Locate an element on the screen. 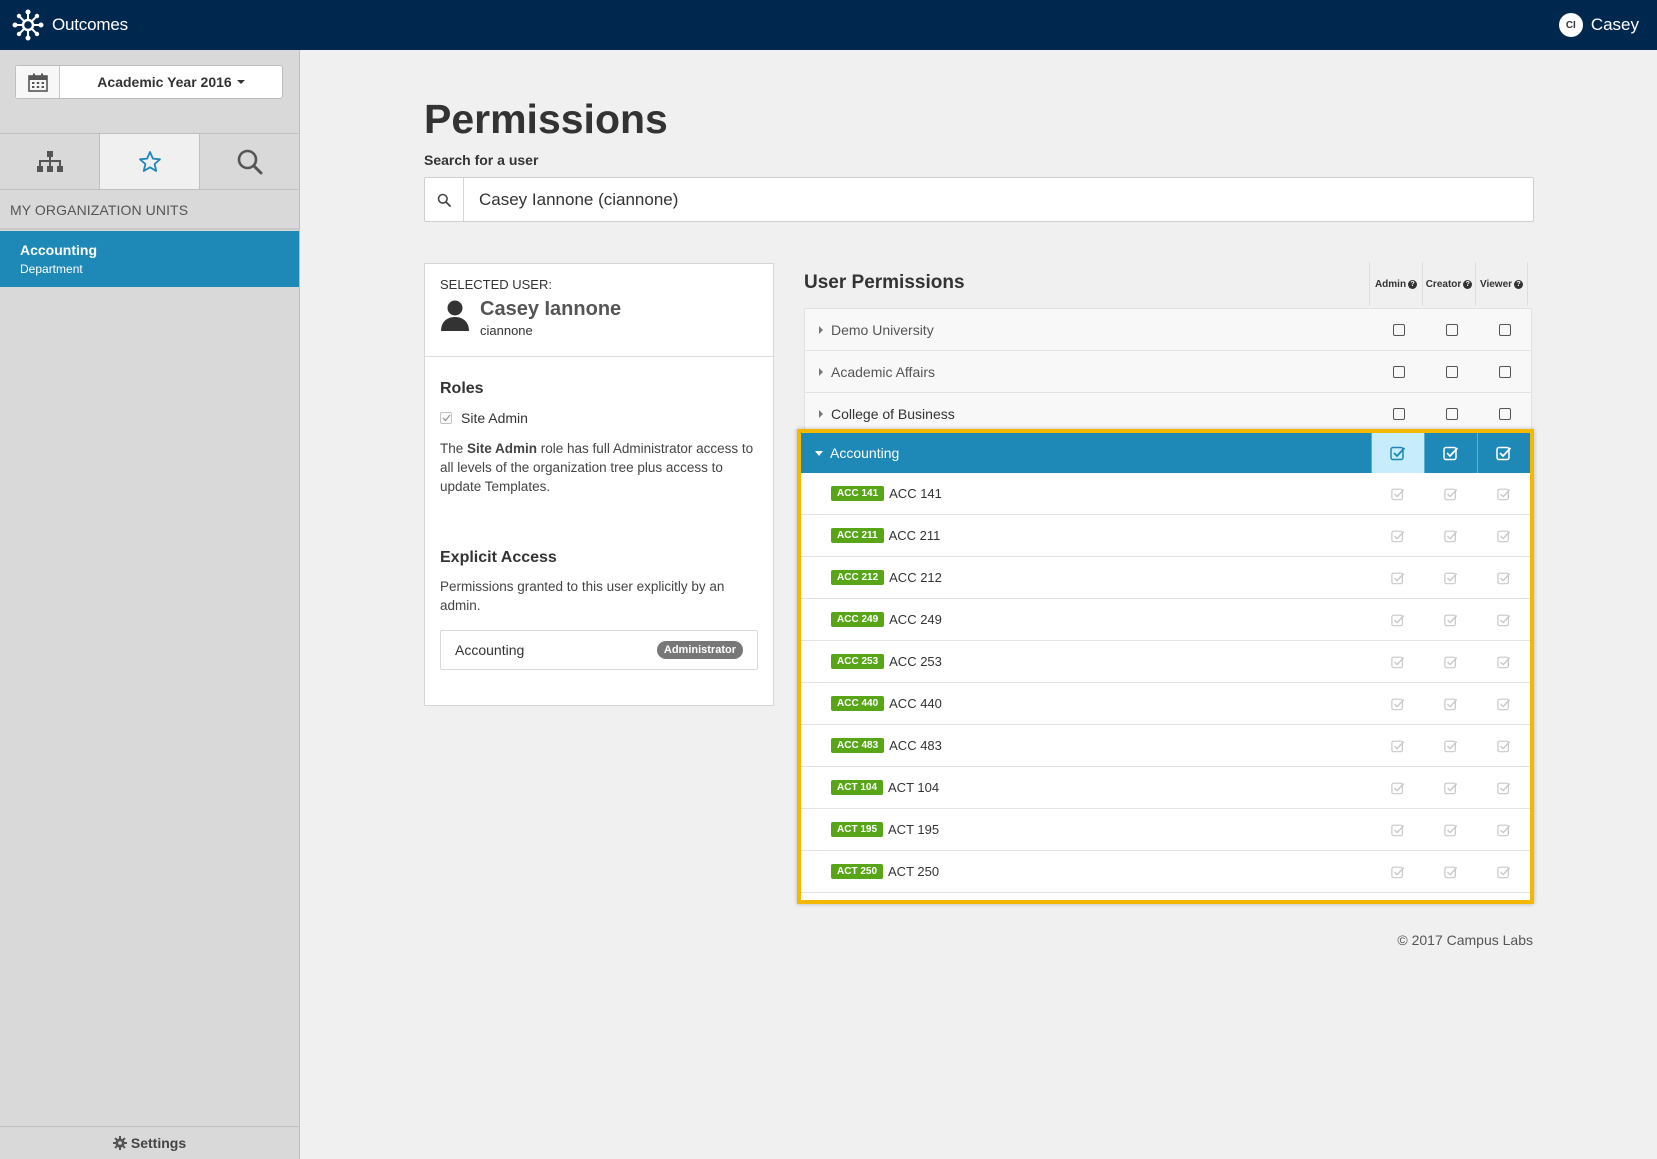 The image size is (1657, 1159). brand: Outcomes is located at coordinates (69, 25).